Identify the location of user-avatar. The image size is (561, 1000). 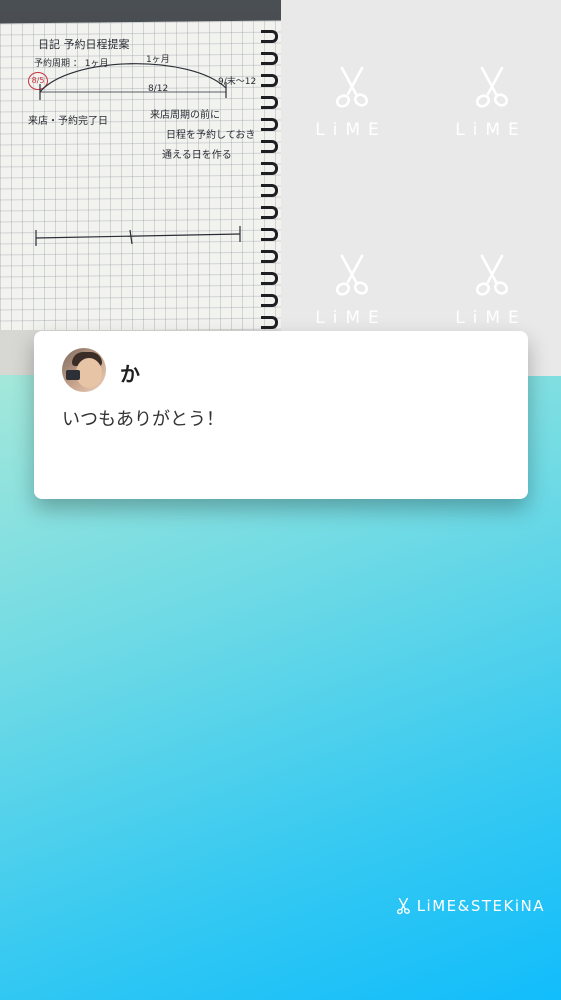
(84, 370).